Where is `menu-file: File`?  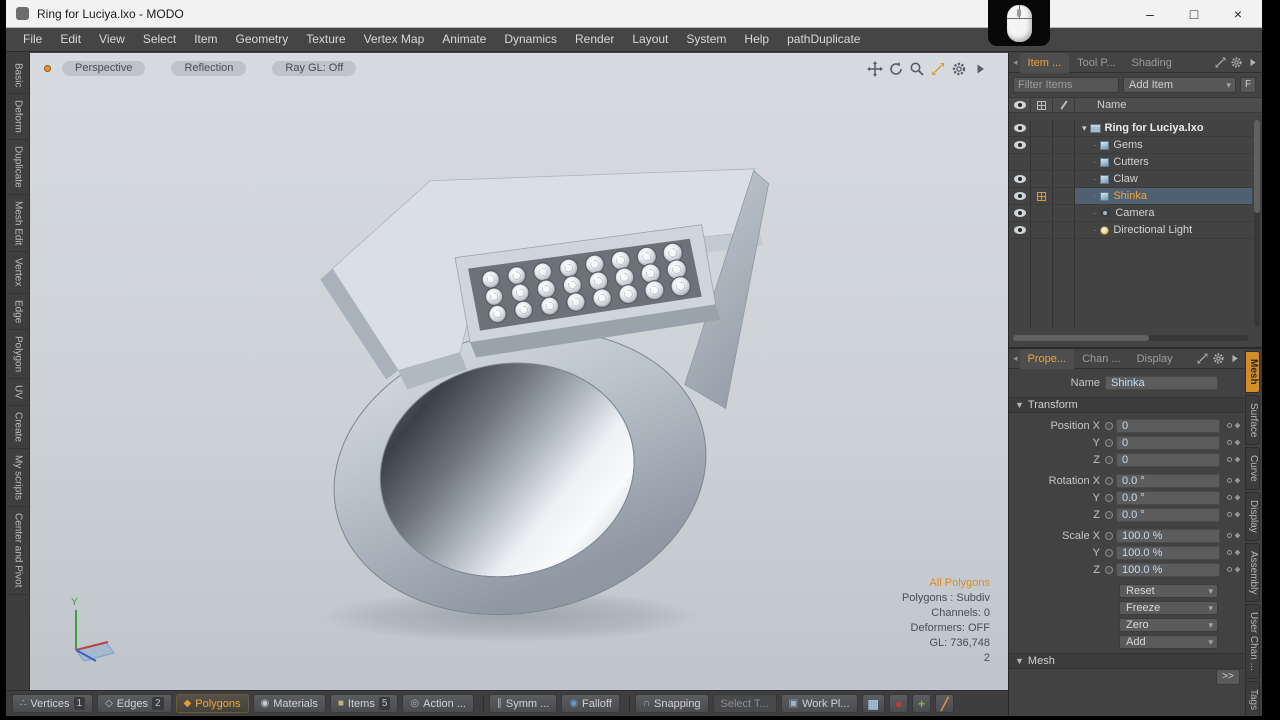
menu-file: File is located at coordinates (32, 39).